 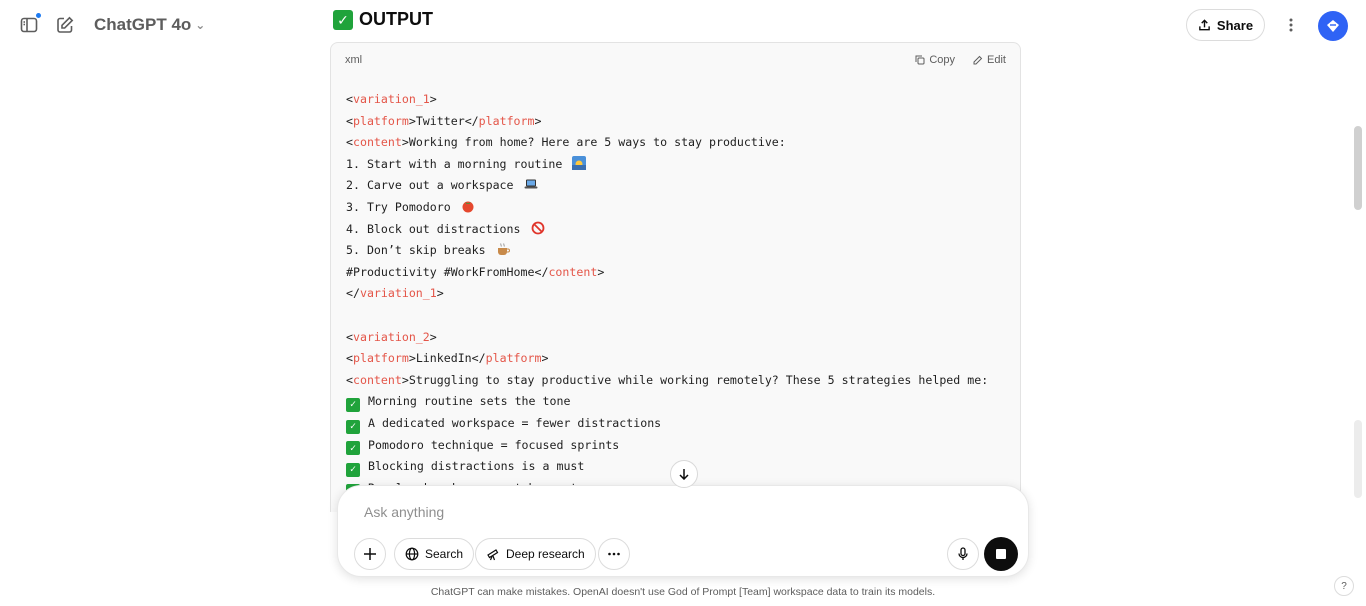 What do you see at coordinates (354, 60) in the screenshot?
I see `code-language: xml` at bounding box center [354, 60].